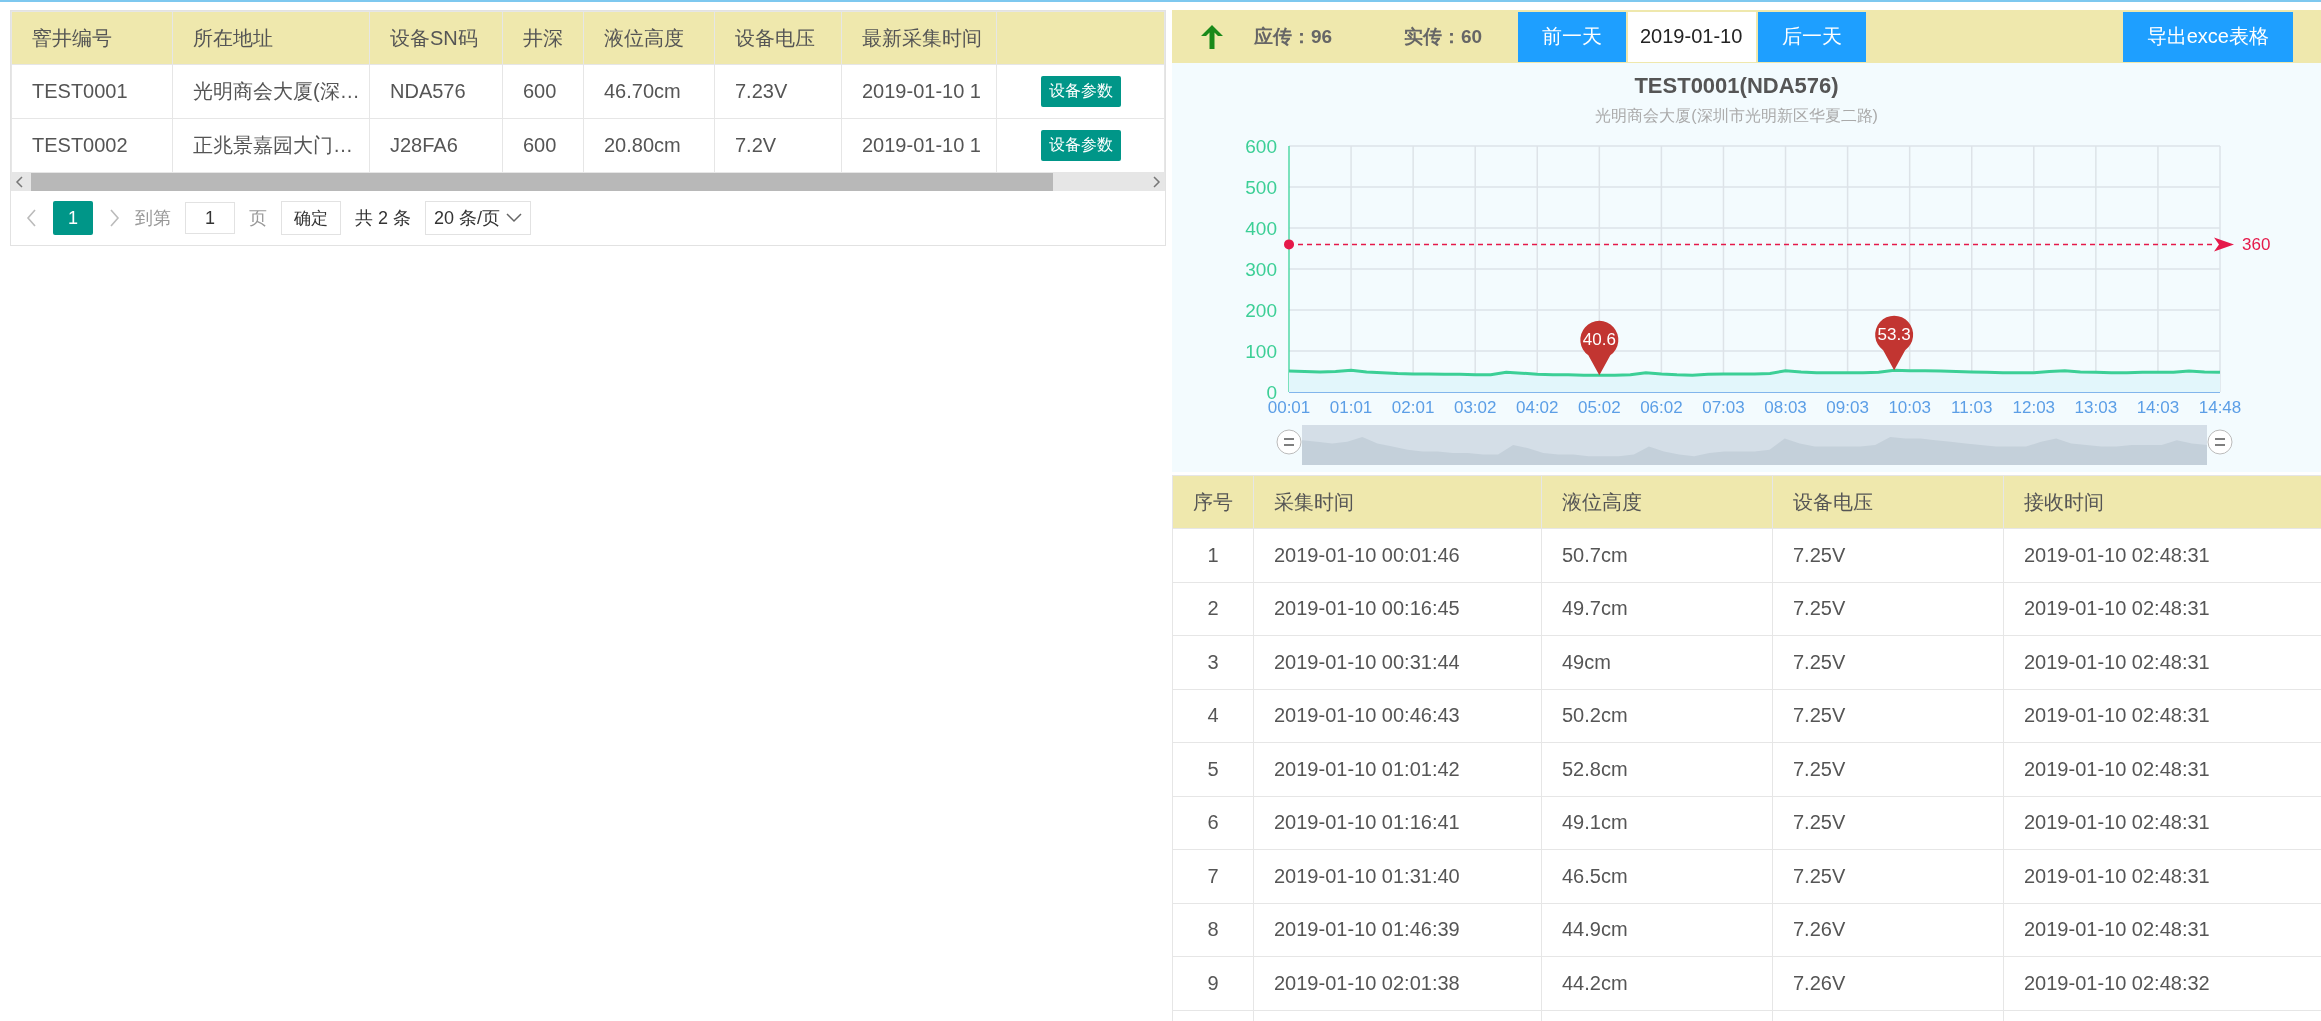 The height and width of the screenshot is (1021, 2321). What do you see at coordinates (2256, 245) in the screenshot?
I see `threshold-label: 360` at bounding box center [2256, 245].